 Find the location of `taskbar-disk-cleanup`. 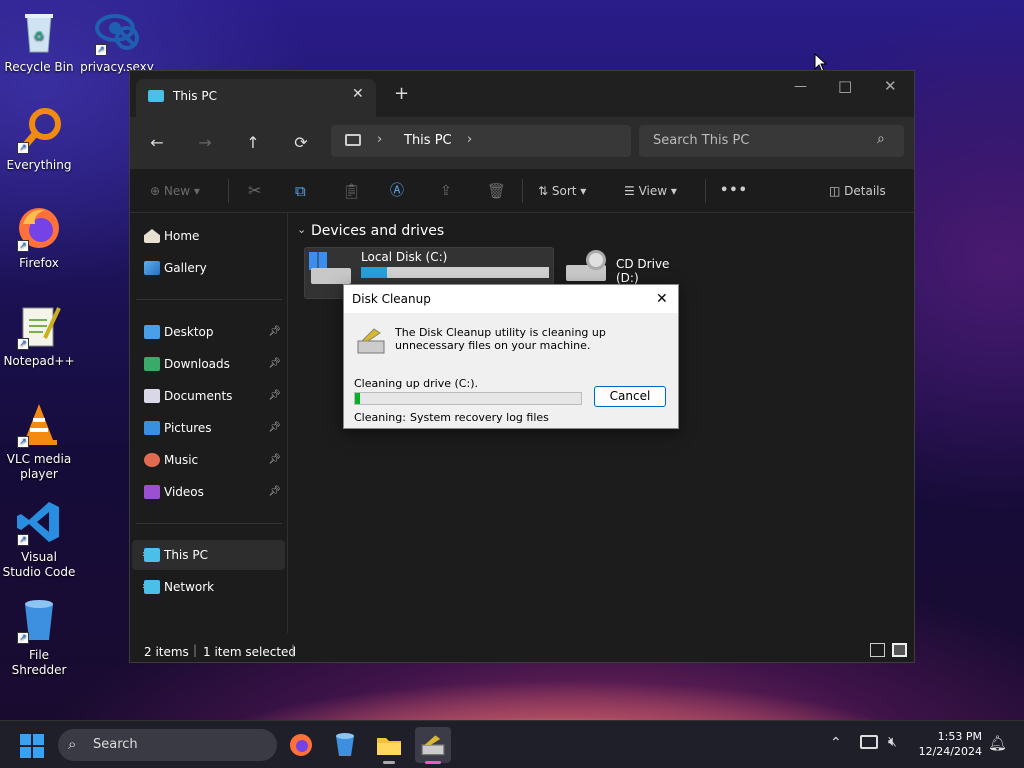

taskbar-disk-cleanup is located at coordinates (433, 745).